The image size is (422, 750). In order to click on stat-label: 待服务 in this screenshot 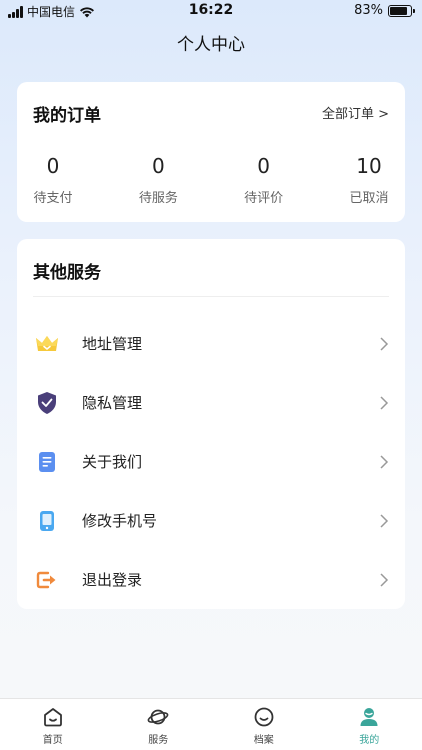, I will do `click(158, 198)`.